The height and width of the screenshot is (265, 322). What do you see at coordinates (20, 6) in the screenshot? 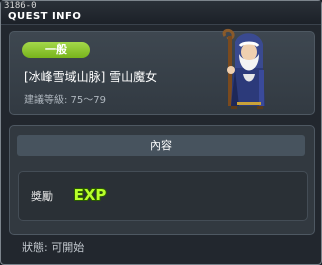
I see `quest-id: 3186-0` at bounding box center [20, 6].